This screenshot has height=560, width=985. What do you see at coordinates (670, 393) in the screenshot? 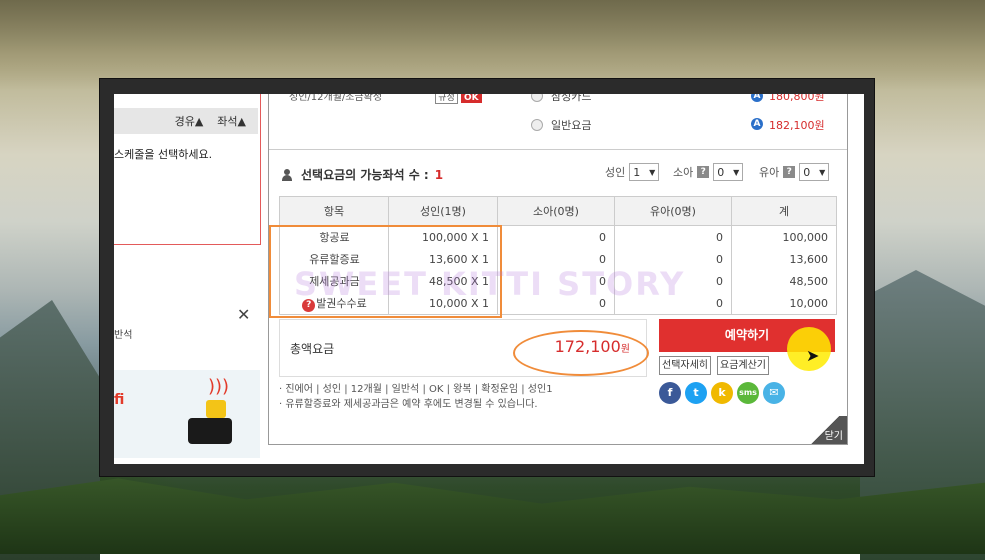
I see `facebook-icon: f` at bounding box center [670, 393].